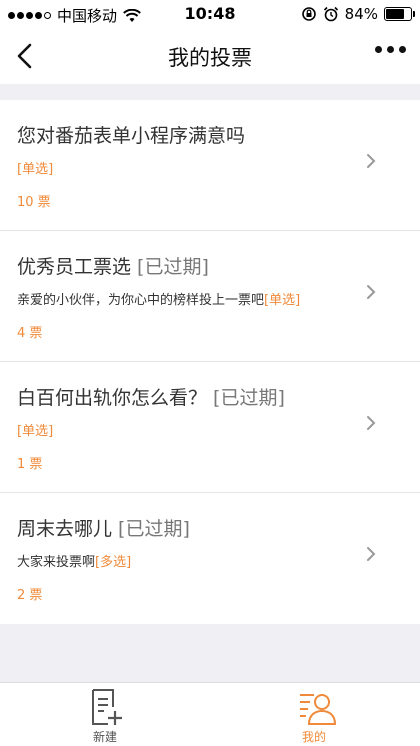  What do you see at coordinates (74, 562) in the screenshot?
I see `poll-description: 大家来投票啊[多选]` at bounding box center [74, 562].